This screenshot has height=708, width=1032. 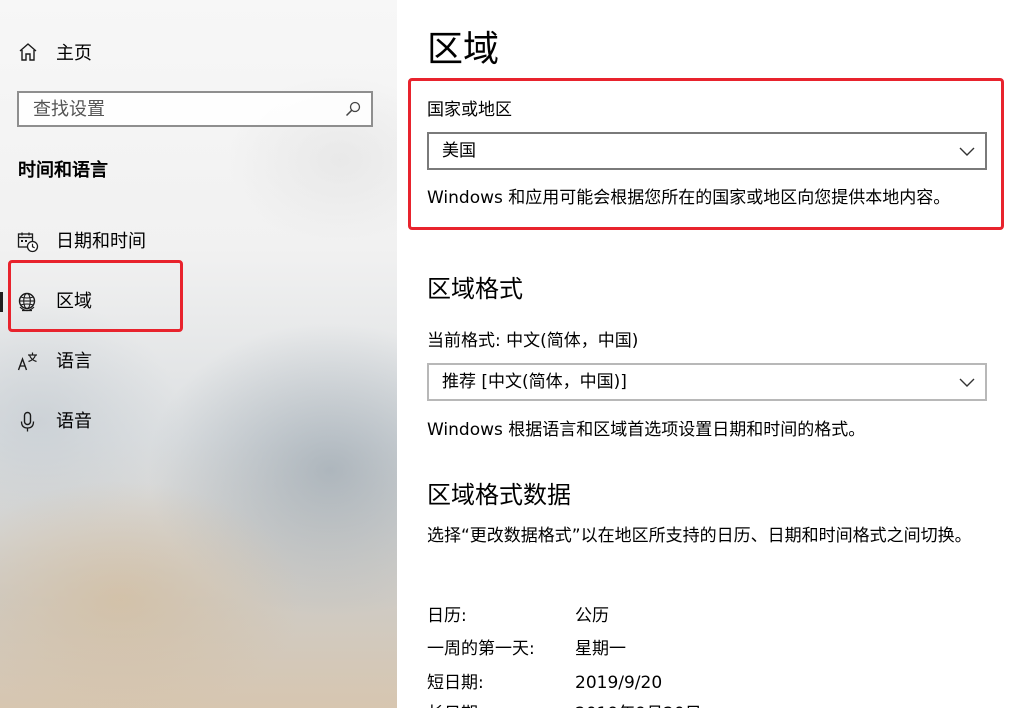 I want to click on country-description: Windows 和应用可能会根据您所在的国家或地区向您提供本地内容。, so click(x=689, y=198).